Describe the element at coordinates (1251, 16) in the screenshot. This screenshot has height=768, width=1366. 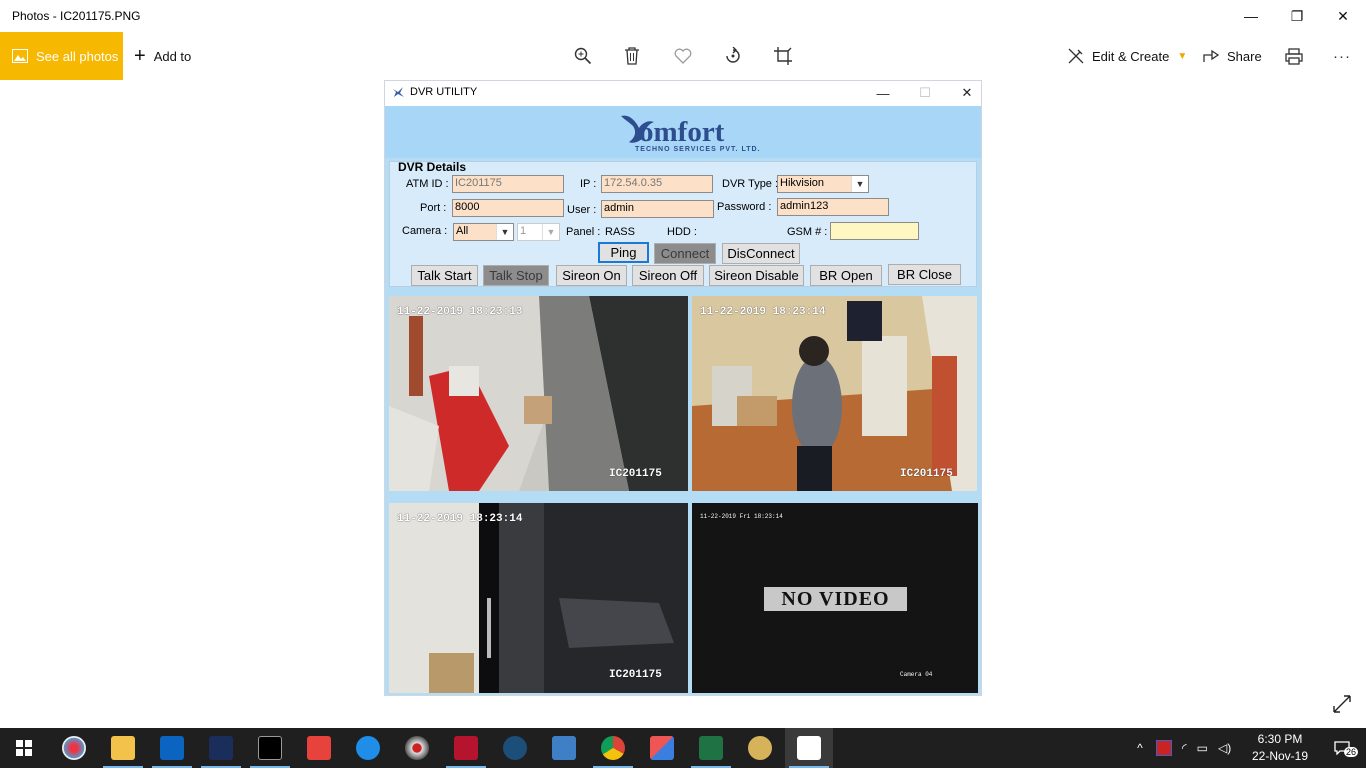
I see `minimize-button: —` at that location.